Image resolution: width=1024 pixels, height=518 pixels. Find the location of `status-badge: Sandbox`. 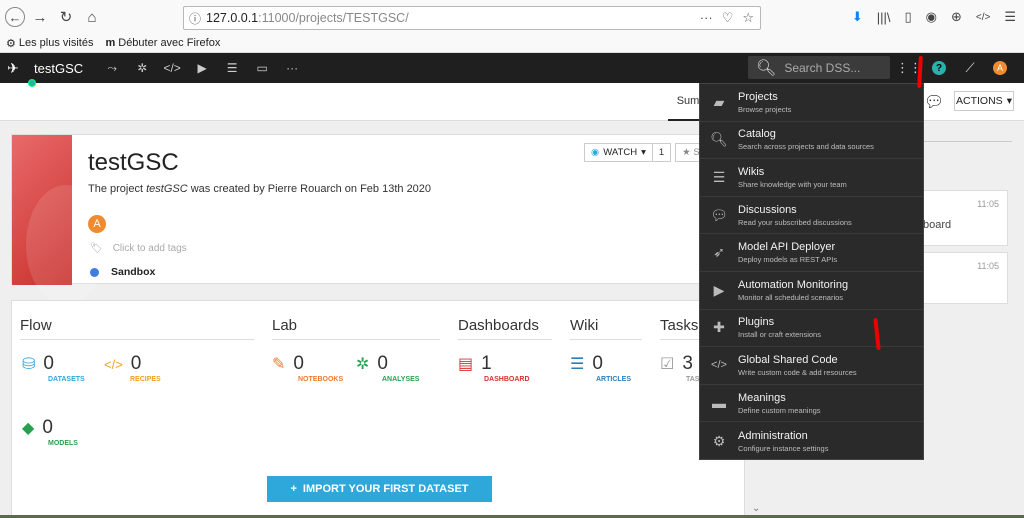

status-badge: Sandbox is located at coordinates (122, 272).